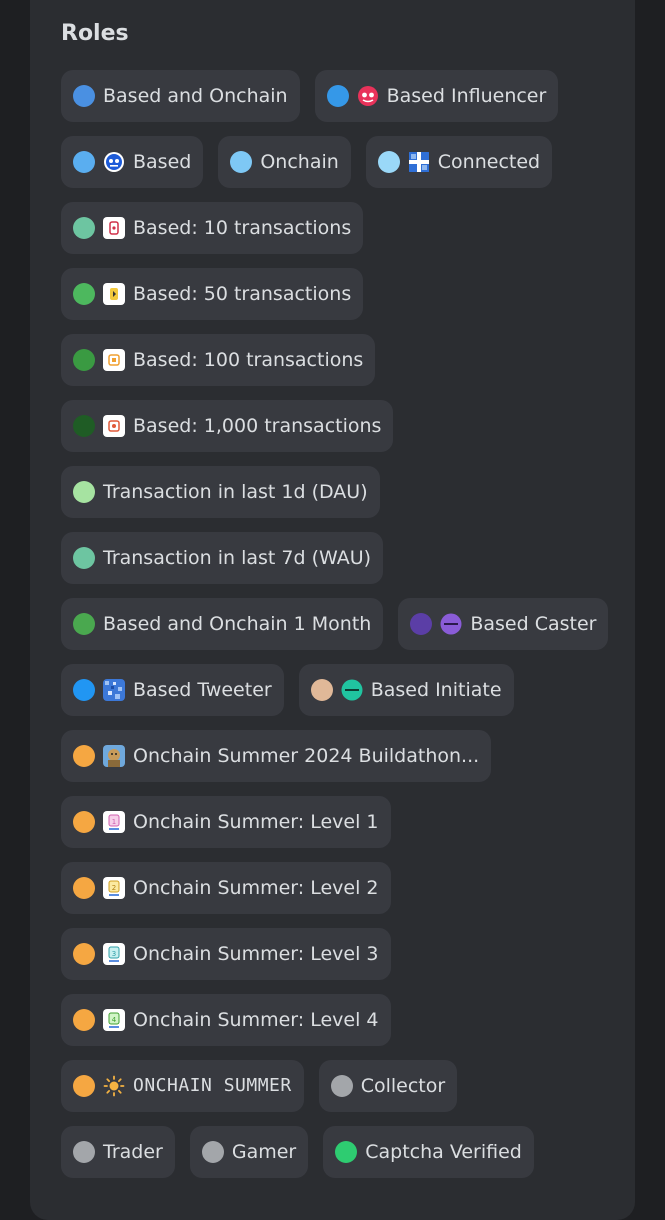 This screenshot has width=665, height=1220. Describe the element at coordinates (114, 1086) in the screenshot. I see `sun-icon` at that location.